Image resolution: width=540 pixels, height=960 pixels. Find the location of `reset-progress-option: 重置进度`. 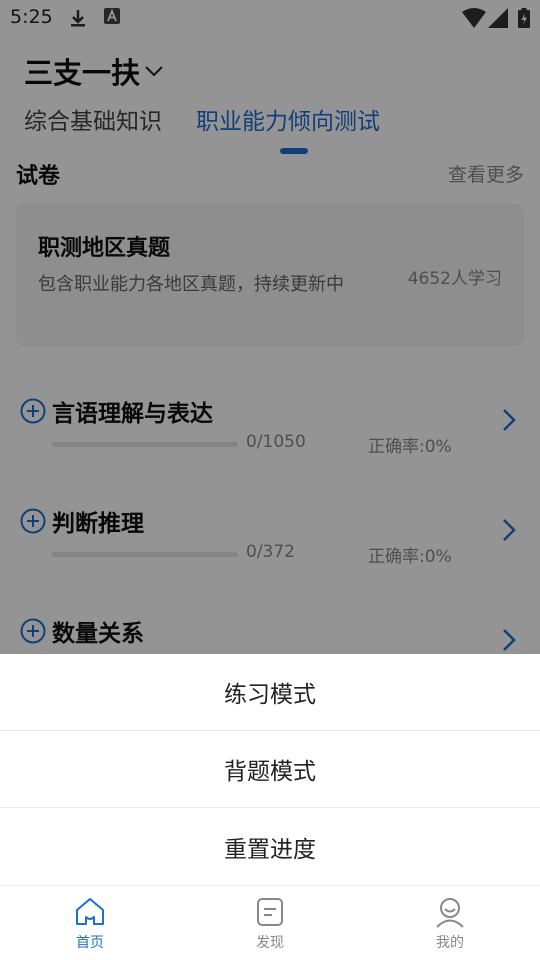

reset-progress-option: 重置进度 is located at coordinates (270, 846).